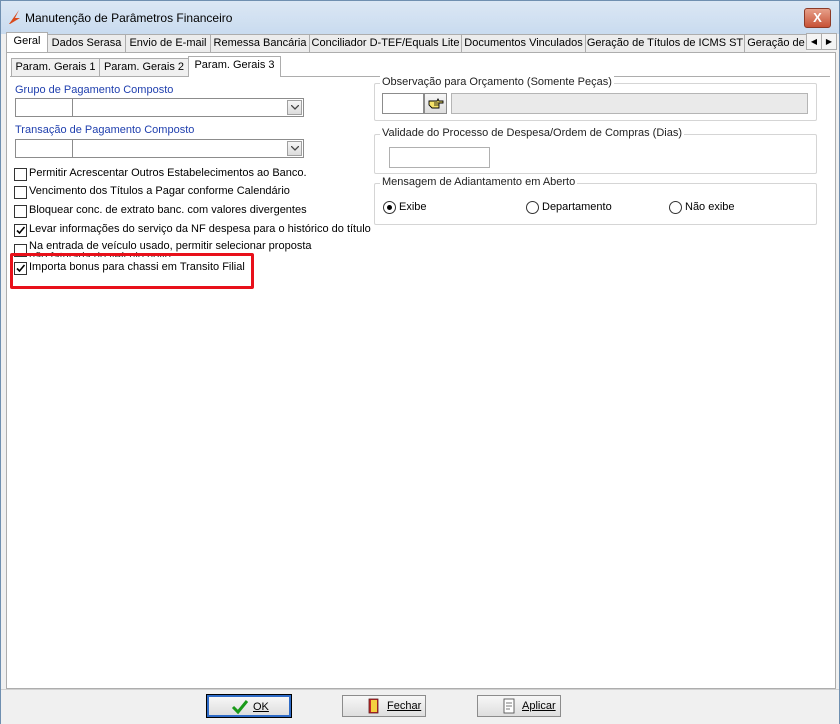  What do you see at coordinates (129, 18) in the screenshot?
I see `window-title: Manutenção de Parâmetros Financeiro` at bounding box center [129, 18].